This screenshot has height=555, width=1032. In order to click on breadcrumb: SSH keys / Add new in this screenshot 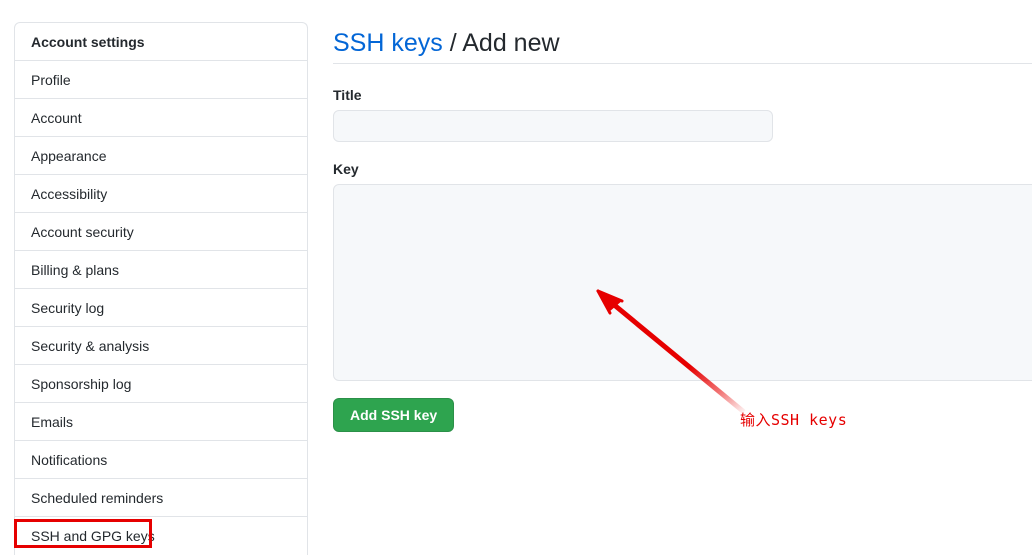, I will do `click(446, 43)`.